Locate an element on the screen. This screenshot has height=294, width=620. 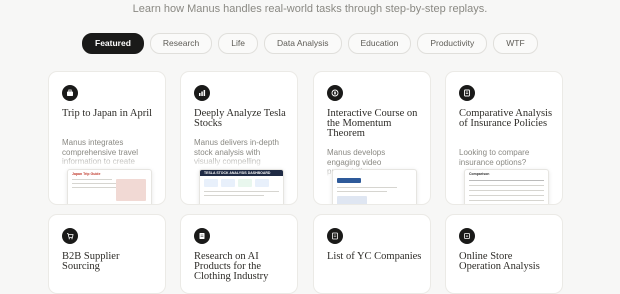
use-case-card: B2B Supplier Sourcing is located at coordinates (107, 254).